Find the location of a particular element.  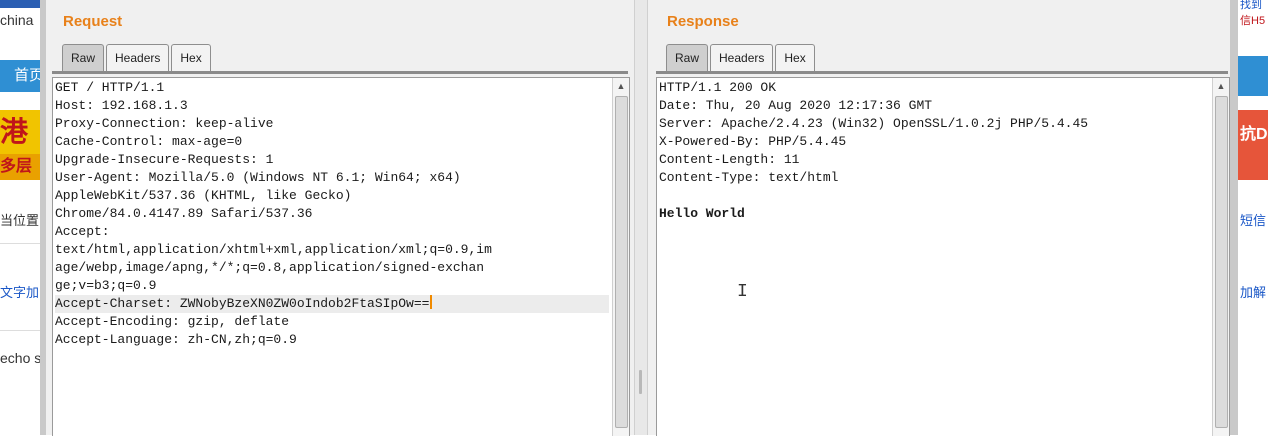

request-tab-headers: Headers is located at coordinates (138, 57).